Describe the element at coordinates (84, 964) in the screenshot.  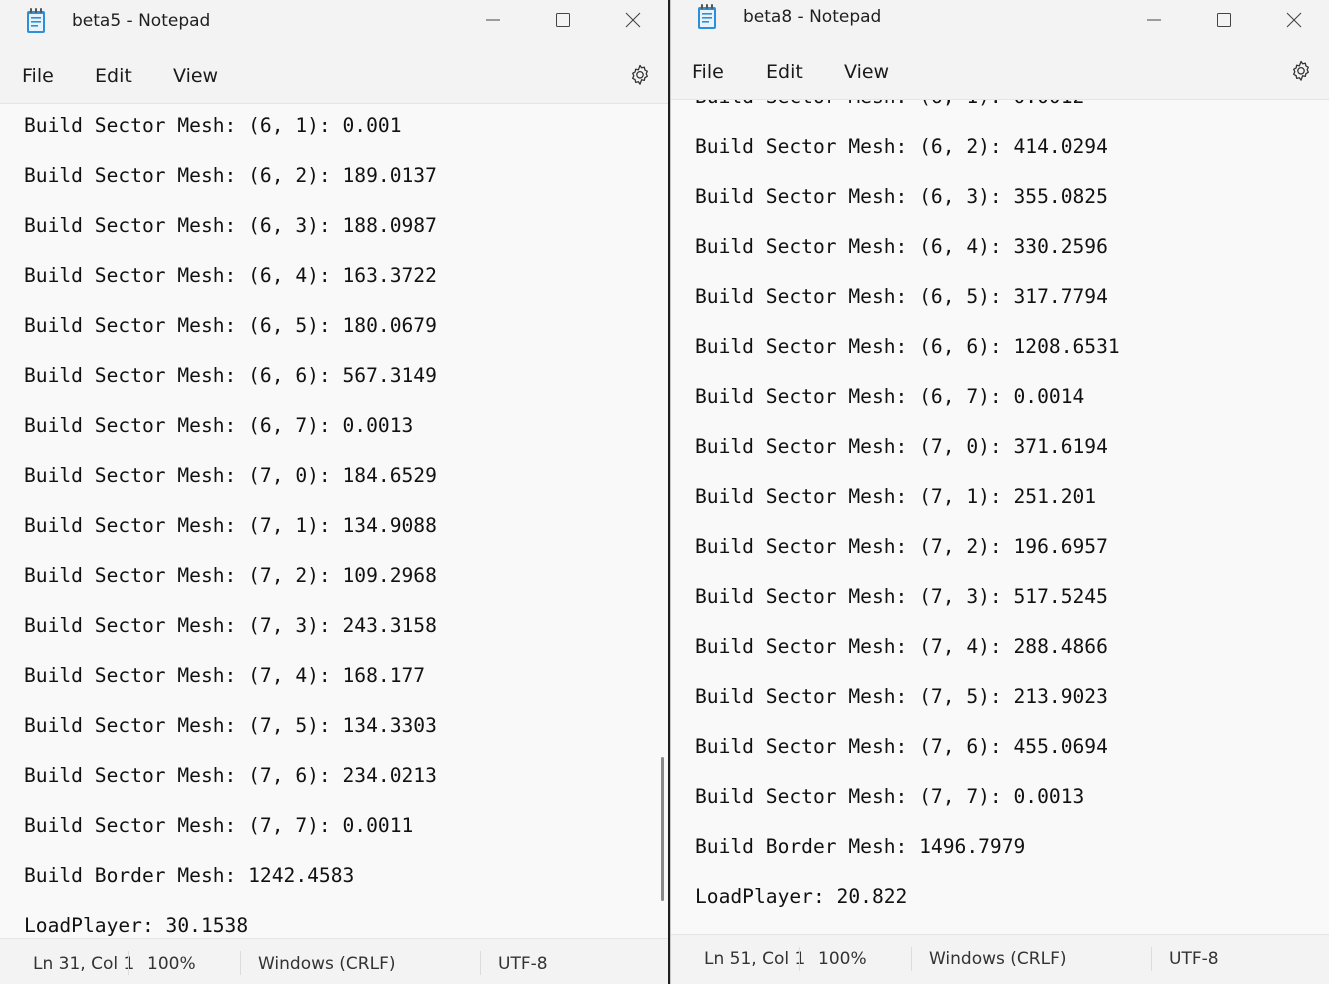
I see `cursor-position: Ln 31, Col 1` at that location.